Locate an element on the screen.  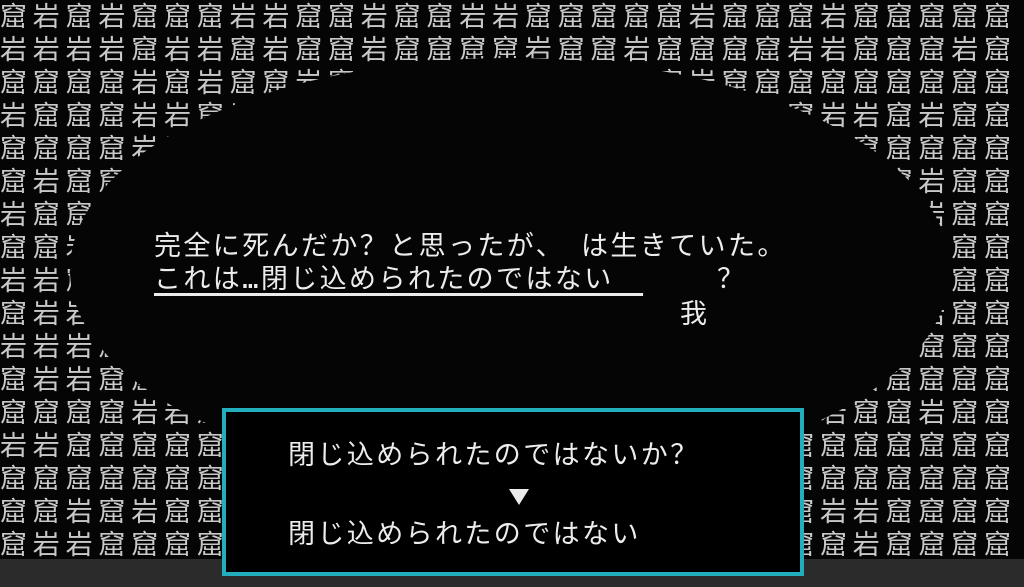
narration-line-2: これは…閉じ込められたのではない is located at coordinates (399, 279).